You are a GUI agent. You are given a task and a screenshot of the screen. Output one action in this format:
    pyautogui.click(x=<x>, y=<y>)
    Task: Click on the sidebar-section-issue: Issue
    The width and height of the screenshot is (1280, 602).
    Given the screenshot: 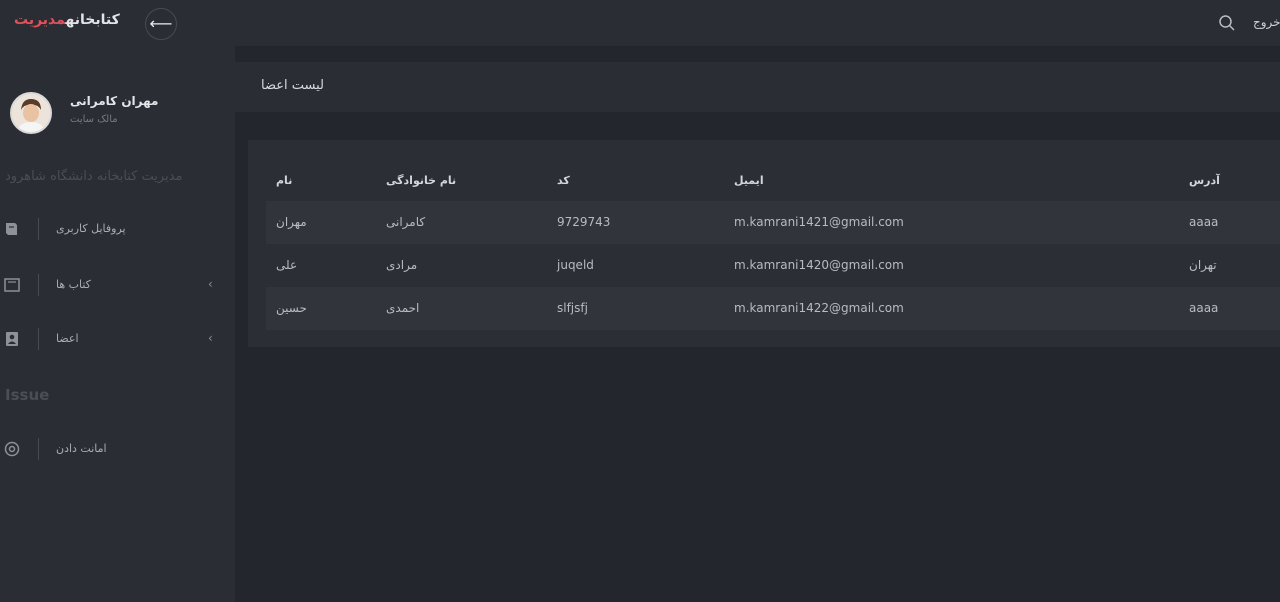 What is the action you would take?
    pyautogui.click(x=27, y=395)
    